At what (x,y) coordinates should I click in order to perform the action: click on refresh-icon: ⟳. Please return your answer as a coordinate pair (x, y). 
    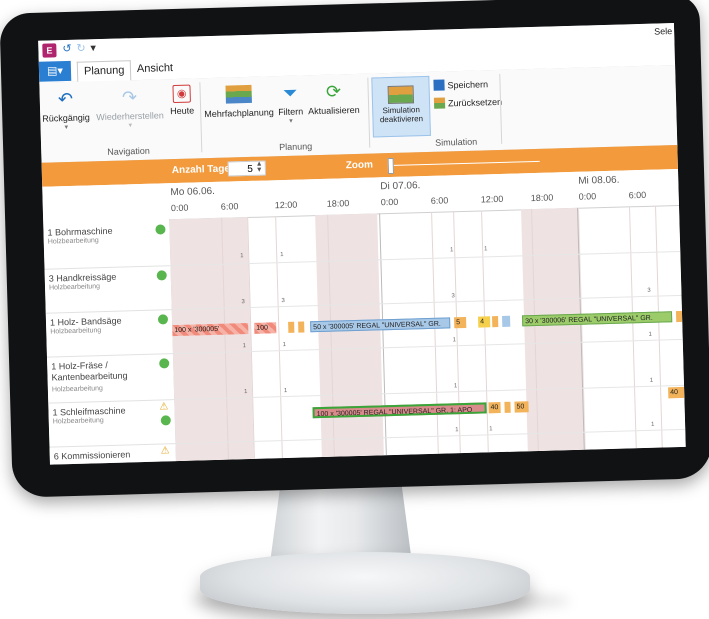
    Looking at the image, I should click on (333, 91).